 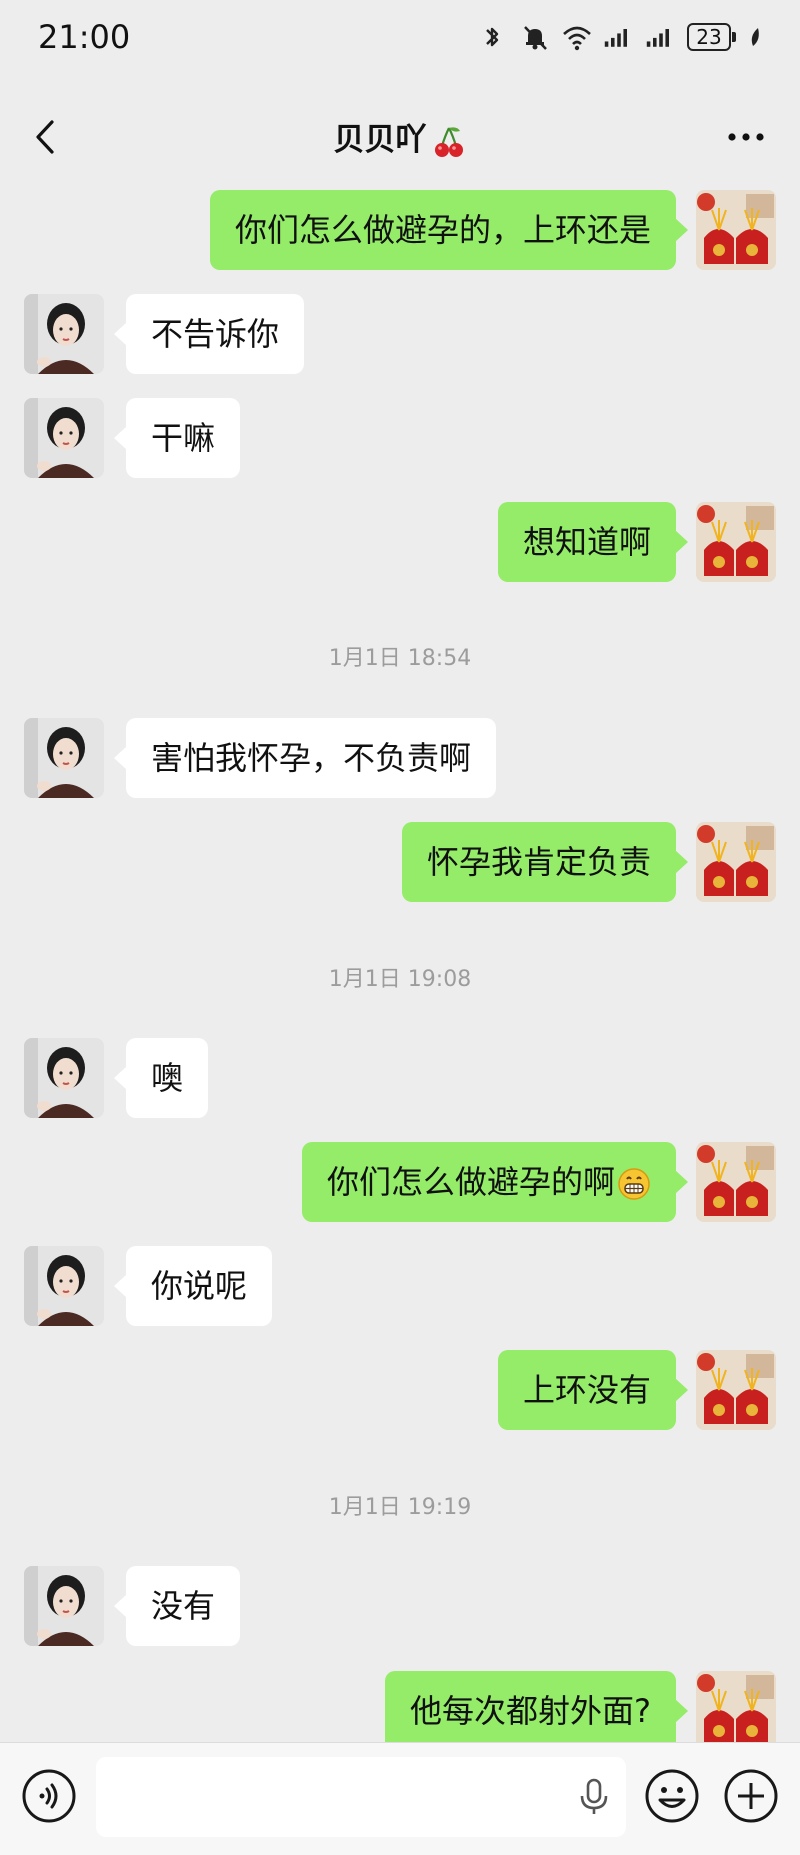 What do you see at coordinates (755, 37) in the screenshot?
I see `leaf-icon` at bounding box center [755, 37].